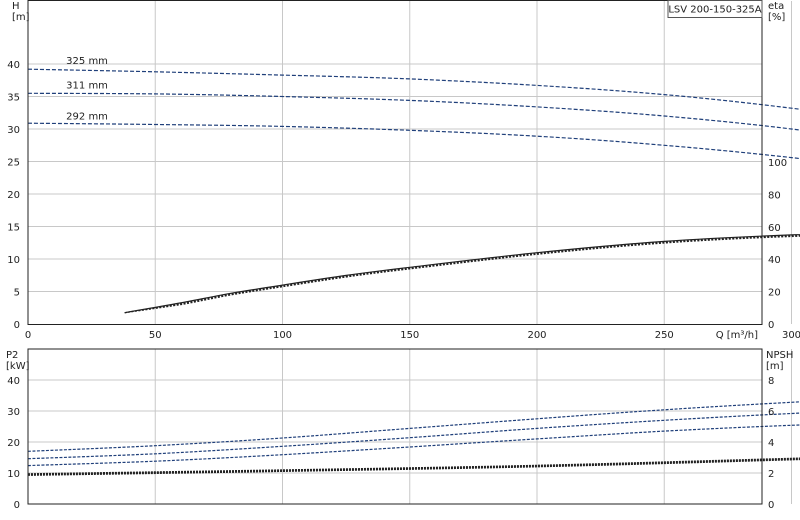 This screenshot has height=520, width=800. I want to click on y-tick-label-right: 60, so click(774, 228).